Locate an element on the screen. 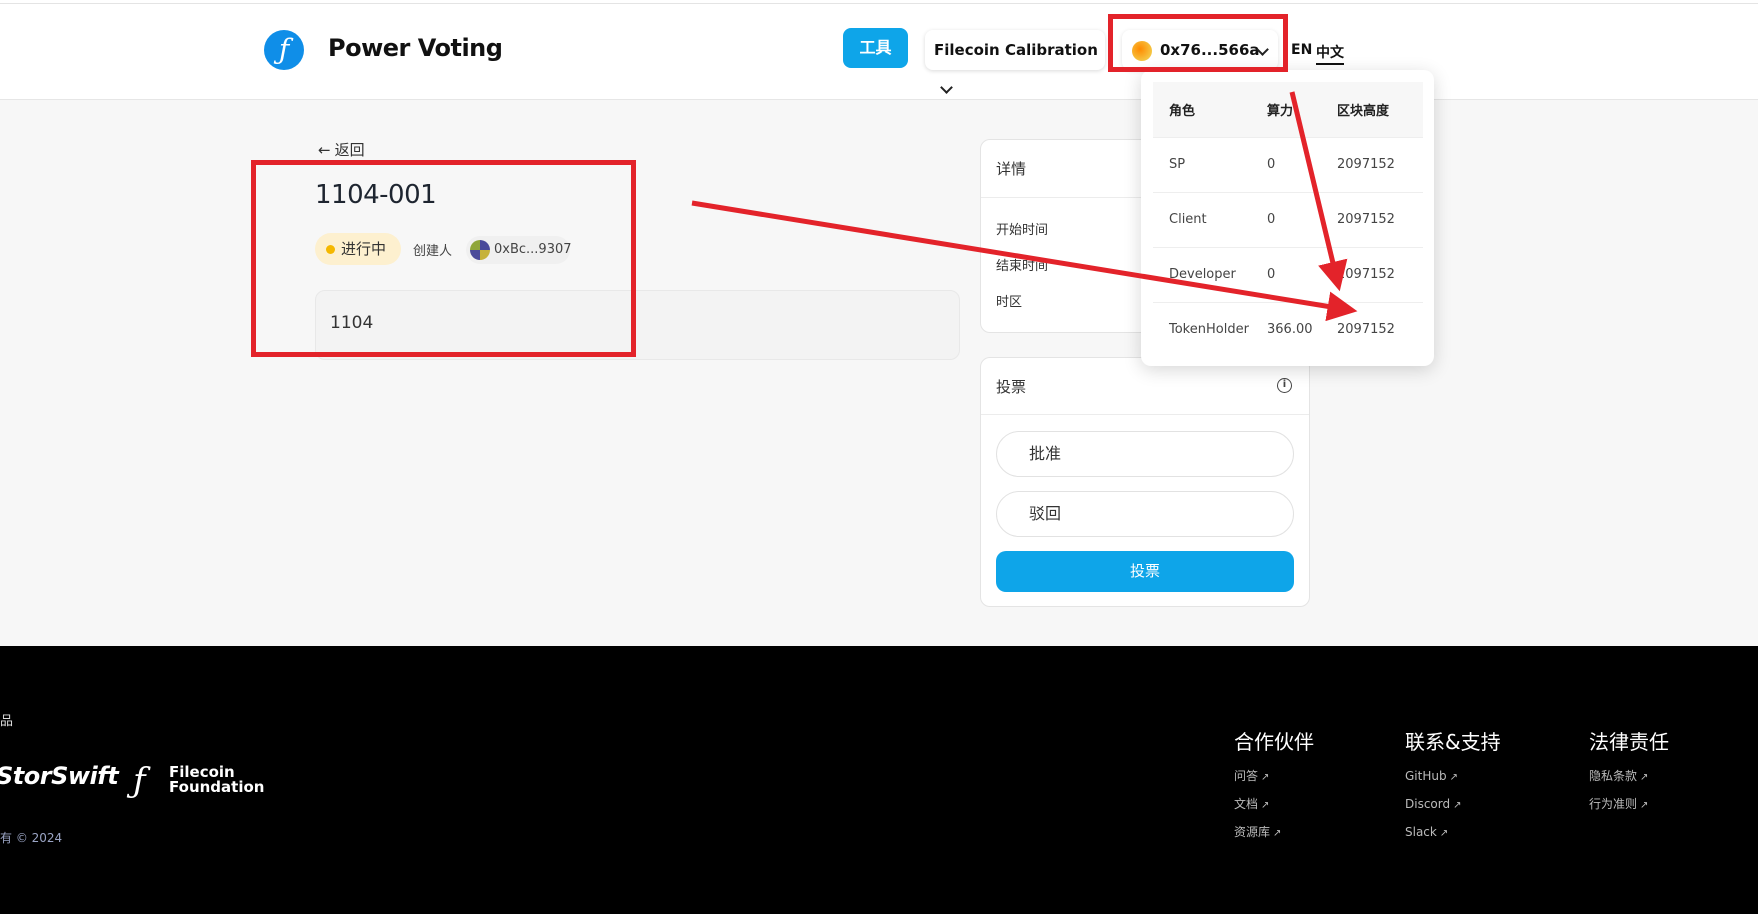  footer-col-legal: 法律责任 隐私条款 ↗ 行为准则 ↗ is located at coordinates (1629, 775).